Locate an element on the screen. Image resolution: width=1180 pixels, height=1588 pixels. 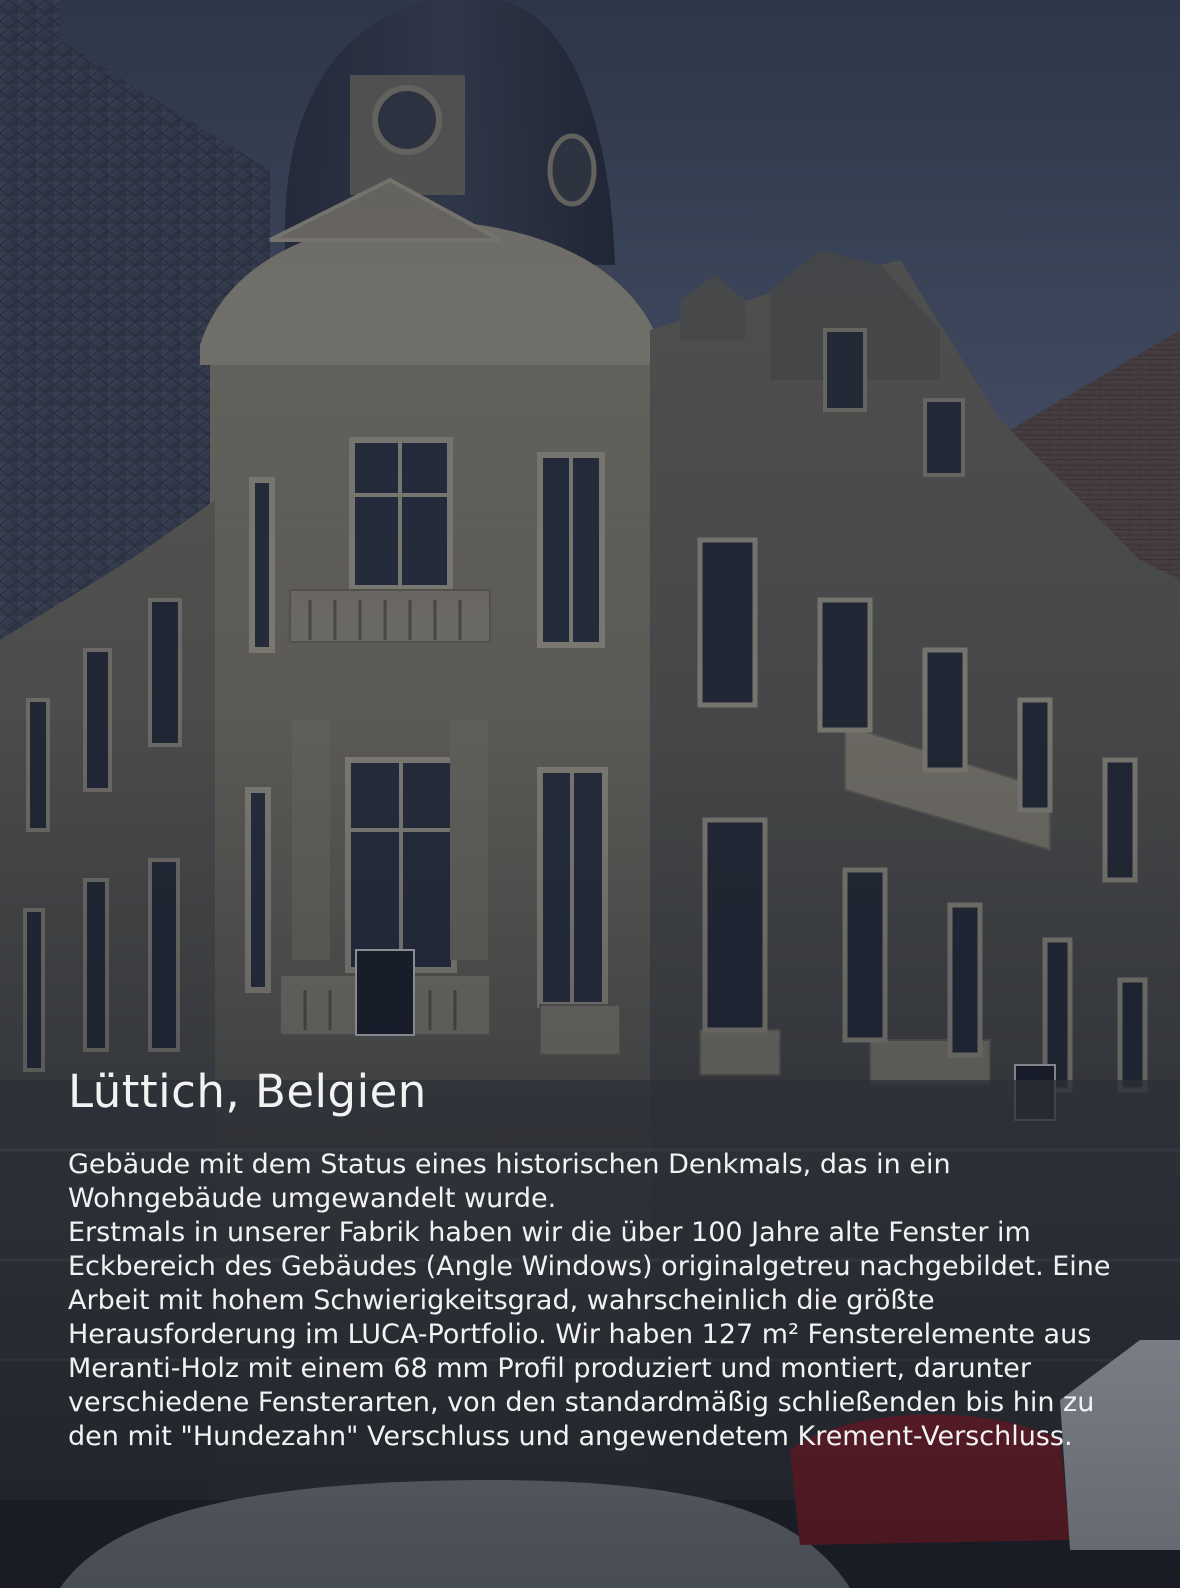
location-title: Lüttich, Belgien is located at coordinates (247, 1091).